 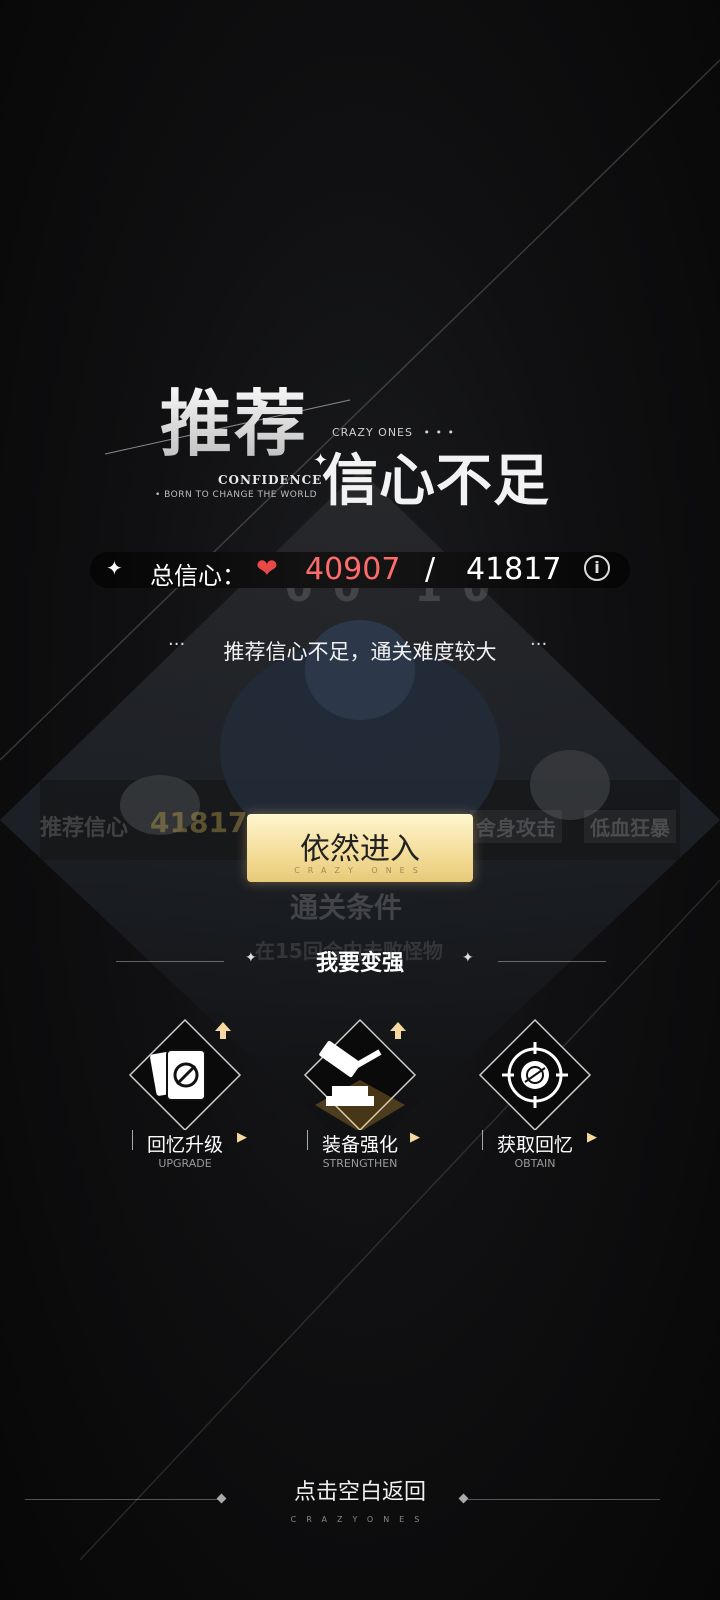 I want to click on title-sub: 信心不足, so click(x=436, y=481).